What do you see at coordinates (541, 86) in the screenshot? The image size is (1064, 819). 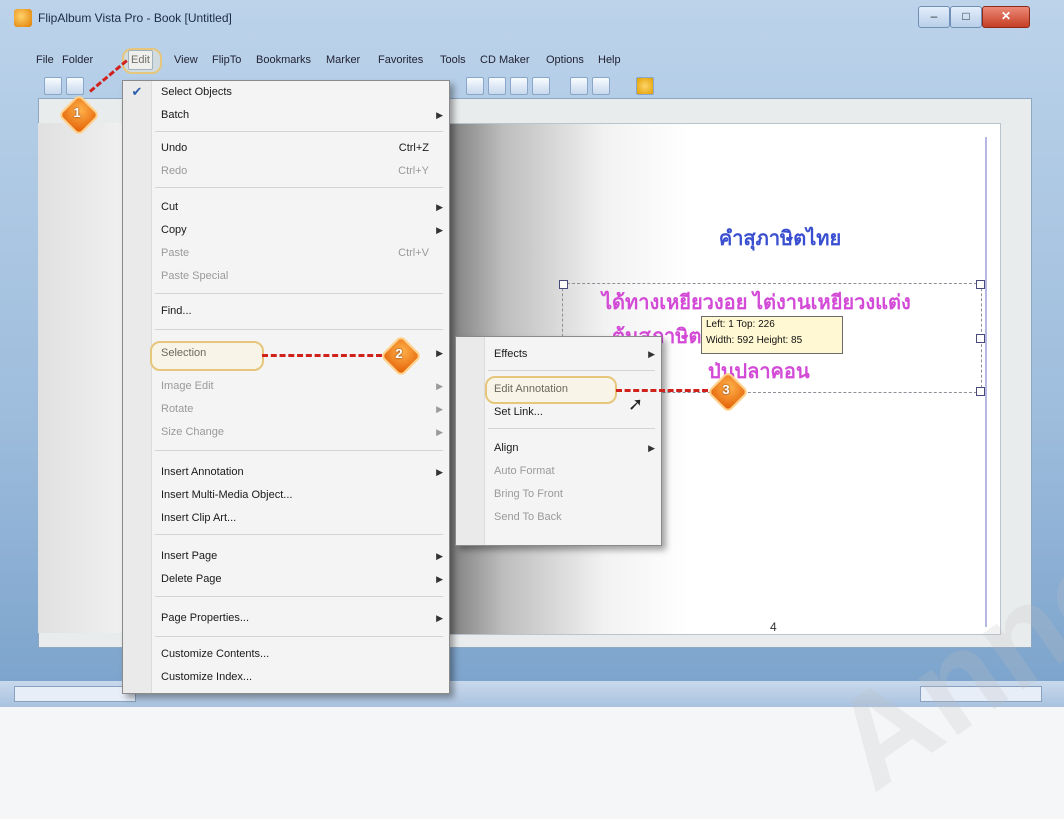 I see `image-icon` at bounding box center [541, 86].